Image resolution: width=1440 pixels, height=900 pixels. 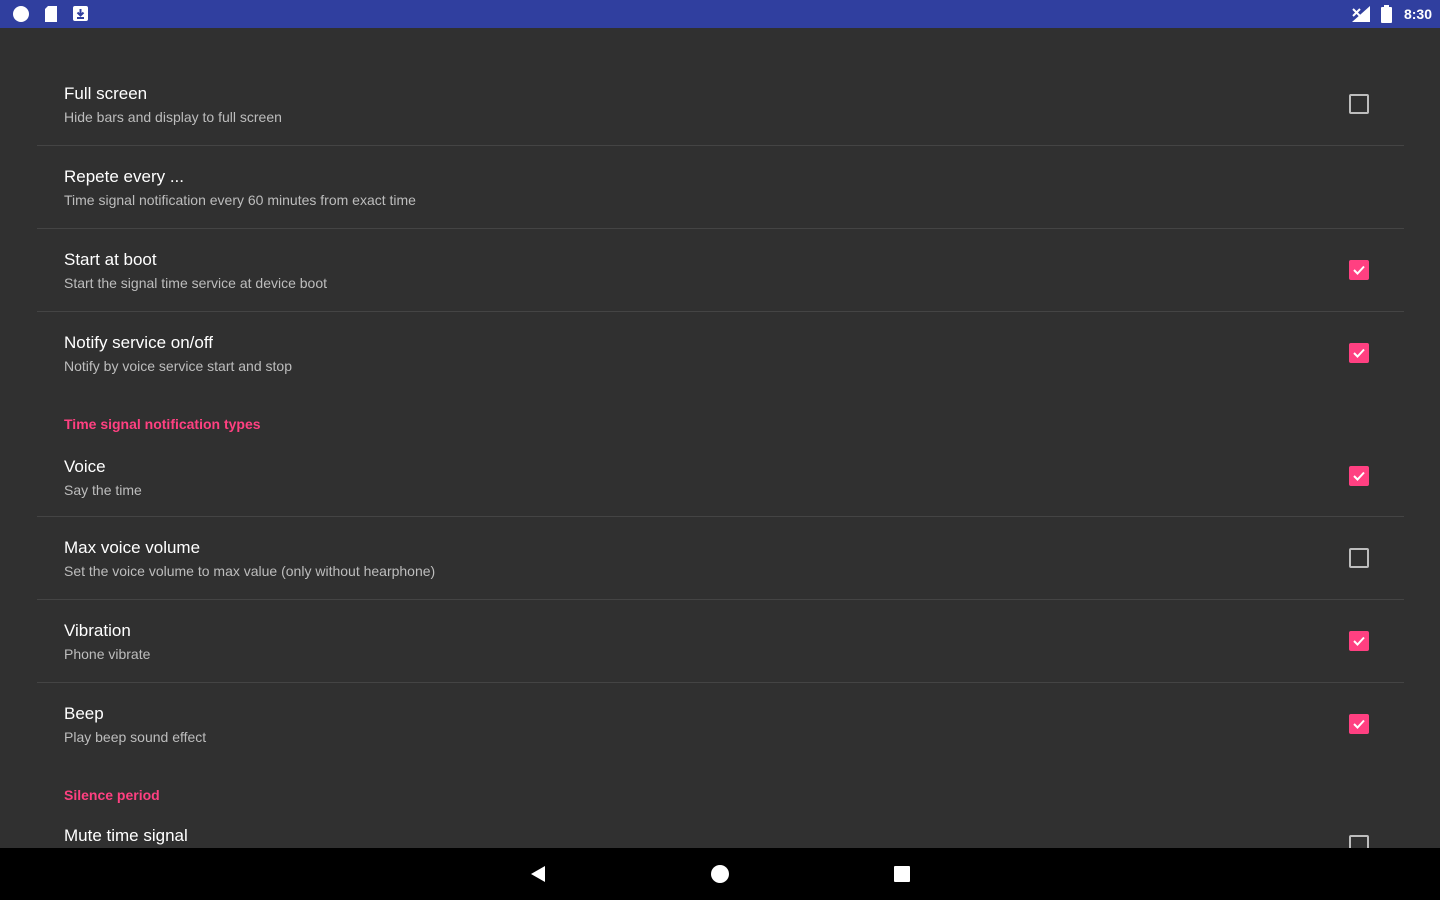 What do you see at coordinates (162, 424) in the screenshot?
I see `category-notification-types: Time signal notification types` at bounding box center [162, 424].